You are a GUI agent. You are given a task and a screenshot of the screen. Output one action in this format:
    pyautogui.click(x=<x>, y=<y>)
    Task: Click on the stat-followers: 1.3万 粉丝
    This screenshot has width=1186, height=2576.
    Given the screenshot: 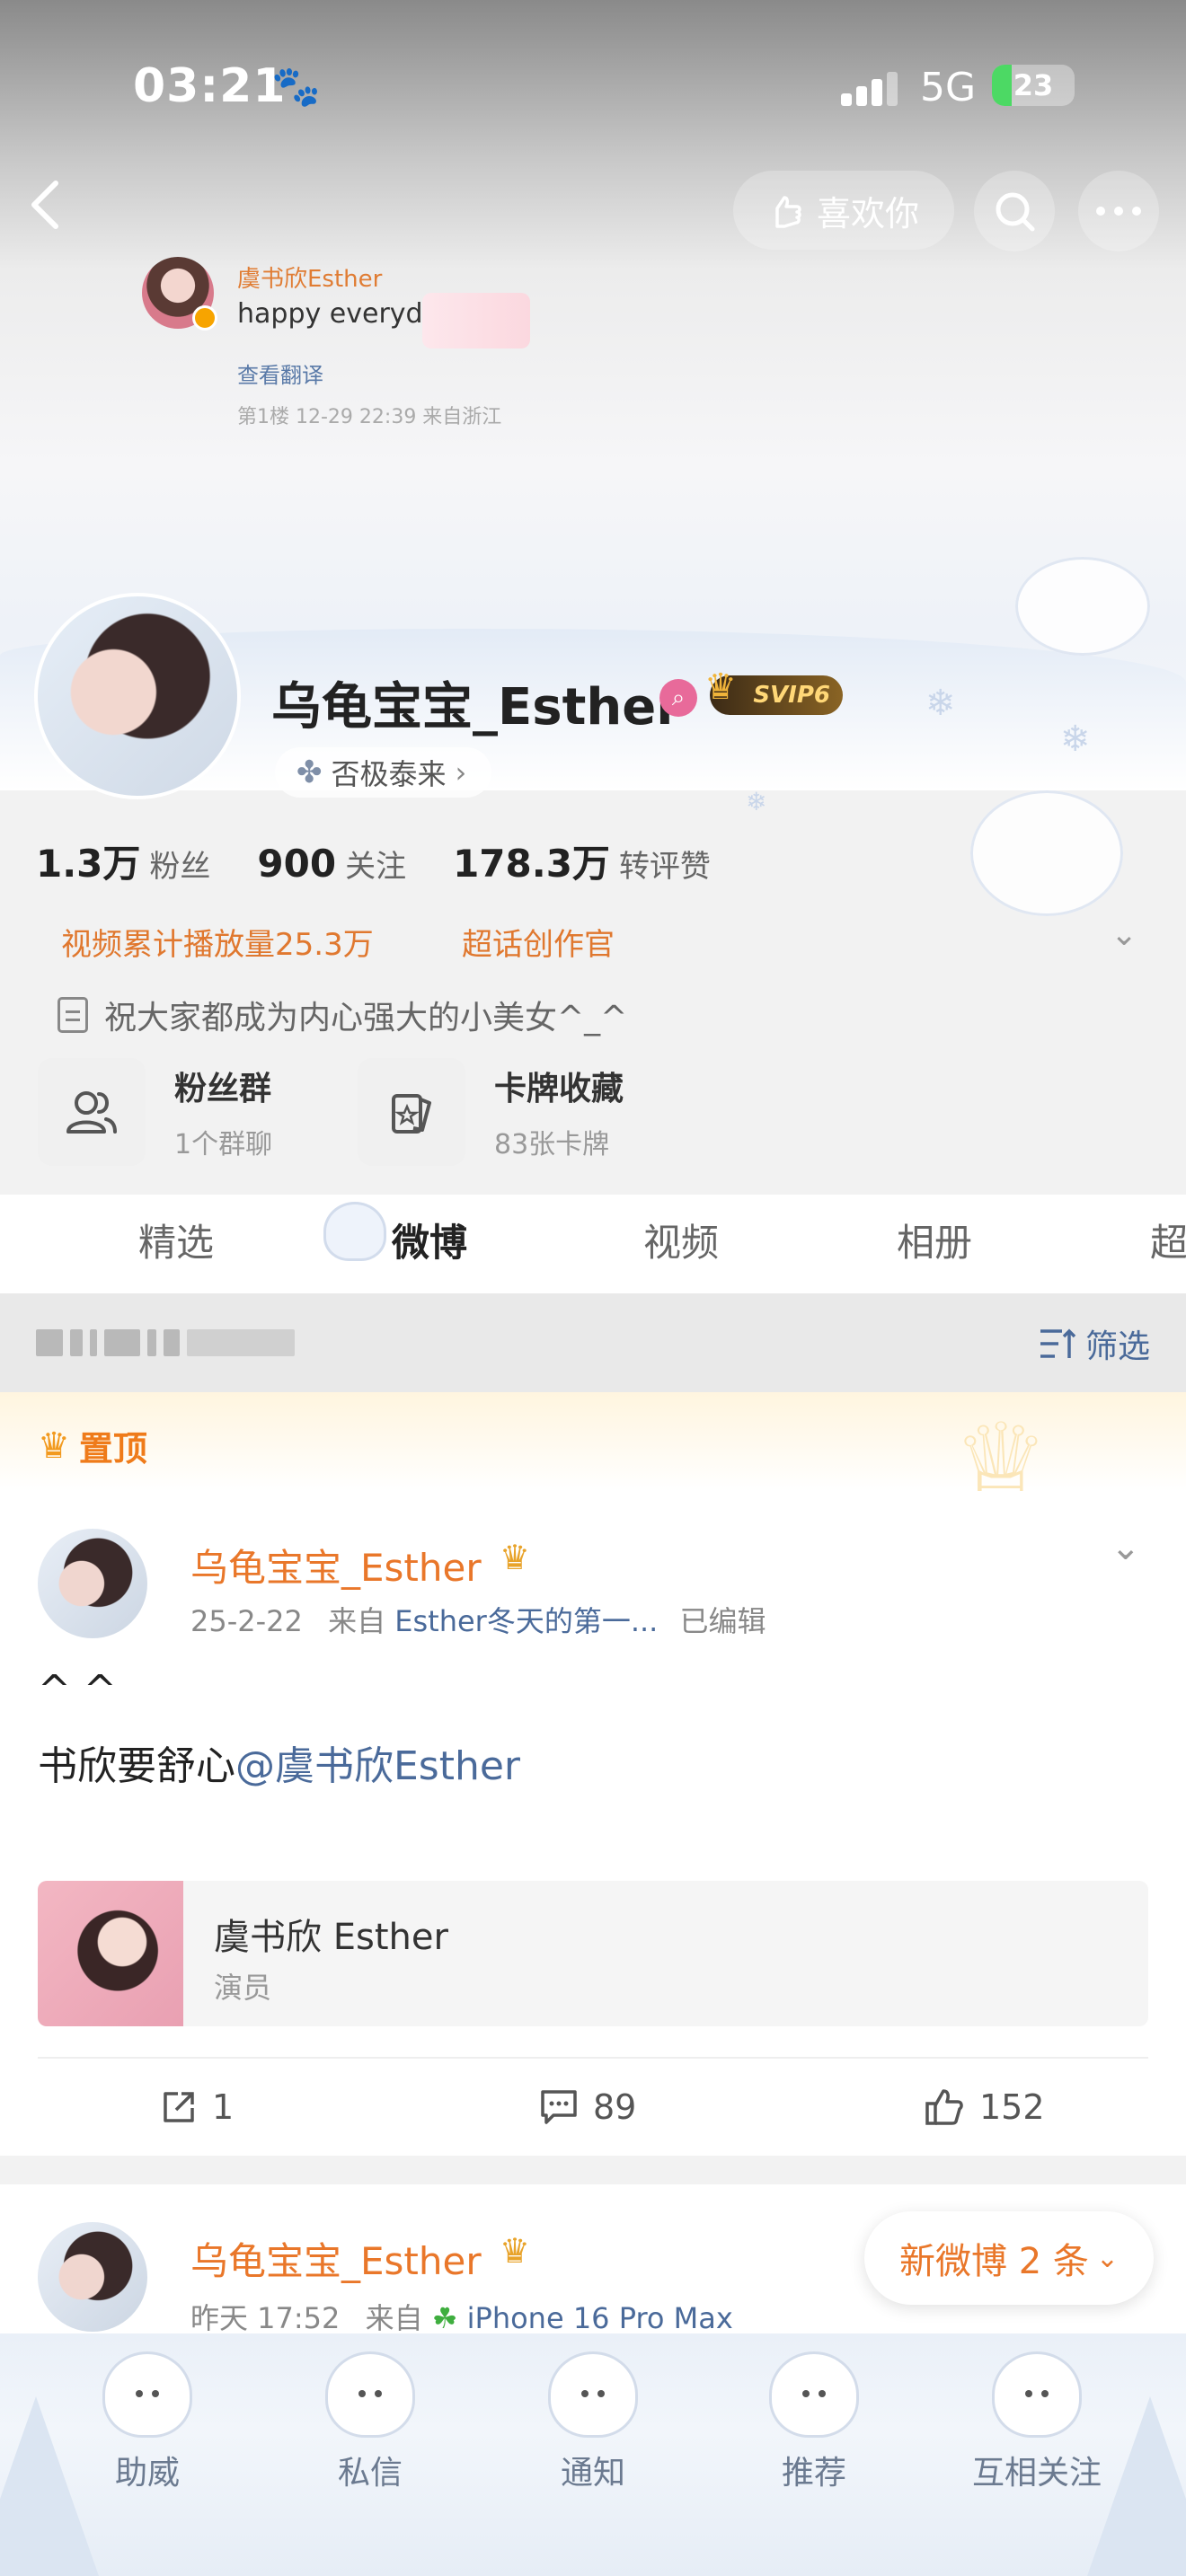 What is the action you would take?
    pyautogui.click(x=123, y=861)
    